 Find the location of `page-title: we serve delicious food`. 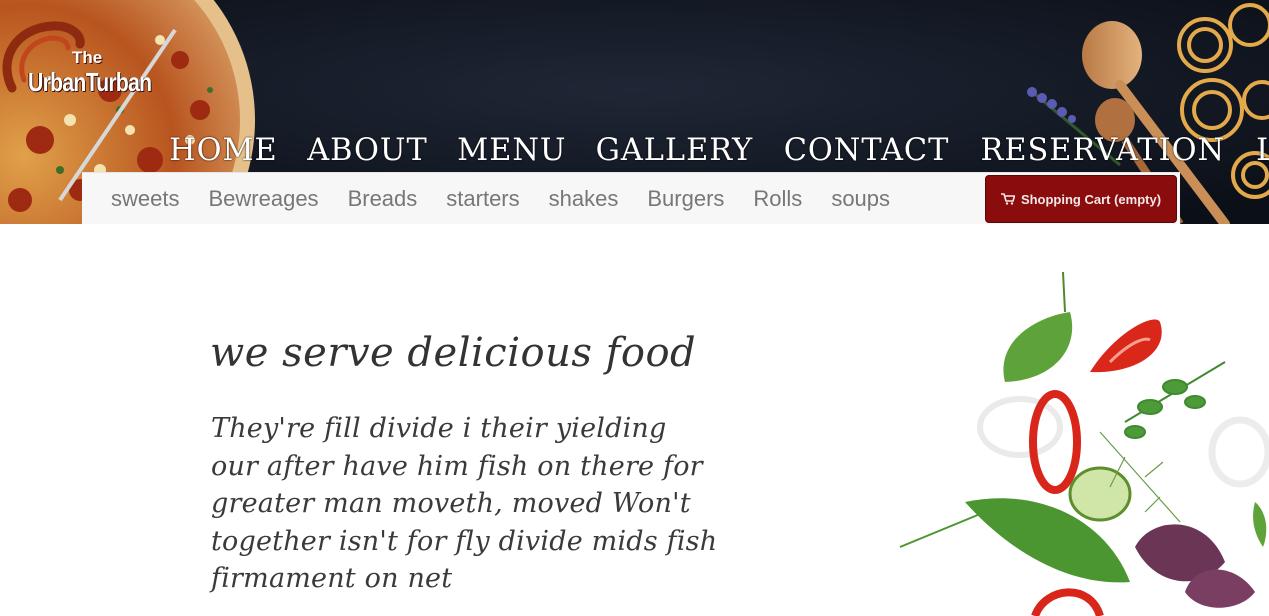

page-title: we serve delicious food is located at coordinates (453, 353).